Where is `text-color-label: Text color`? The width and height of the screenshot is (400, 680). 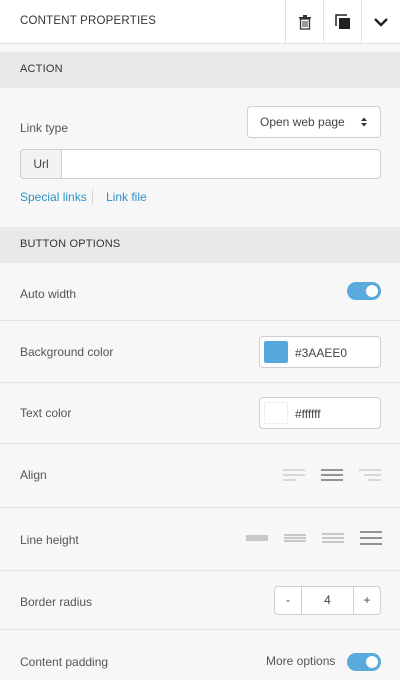 text-color-label: Text color is located at coordinates (46, 413).